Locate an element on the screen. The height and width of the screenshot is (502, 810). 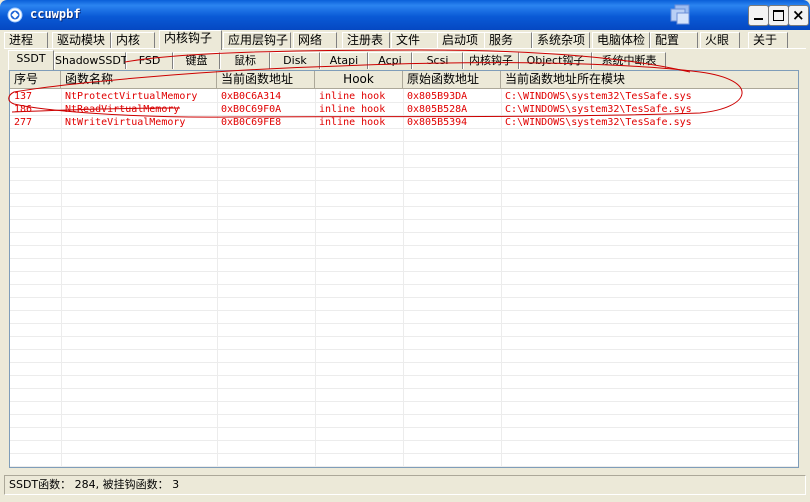
sub-tab-4: 键盘 is located at coordinates (196, 60).